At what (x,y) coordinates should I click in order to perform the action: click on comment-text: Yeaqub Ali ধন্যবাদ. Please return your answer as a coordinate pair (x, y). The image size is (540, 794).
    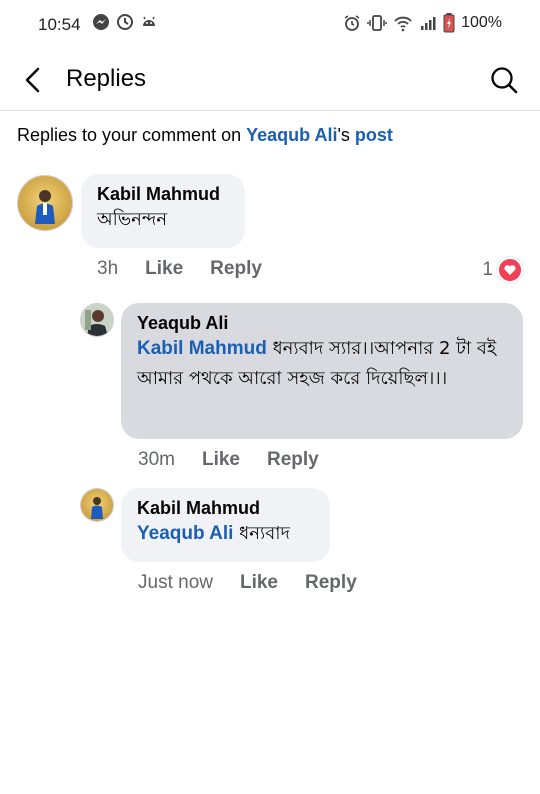
    Looking at the image, I should click on (225, 534).